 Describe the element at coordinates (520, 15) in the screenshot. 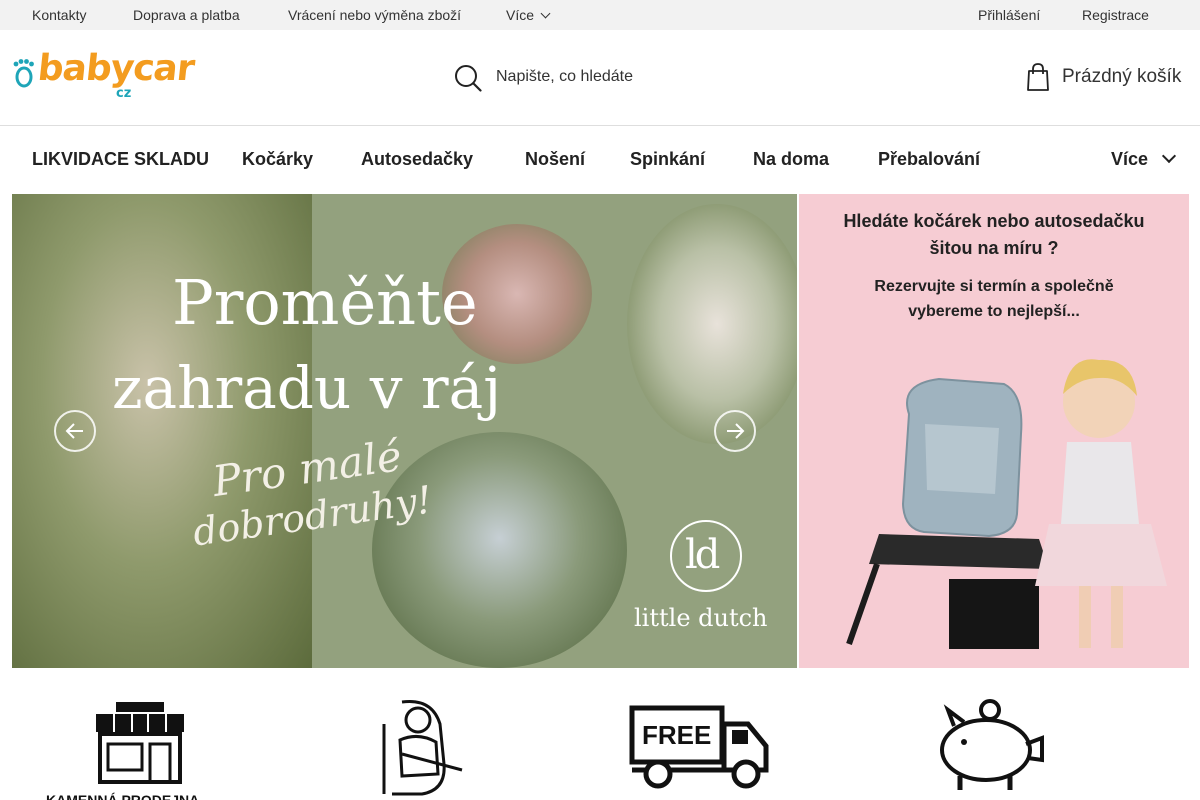

I see `topbar-more-label: Více` at that location.